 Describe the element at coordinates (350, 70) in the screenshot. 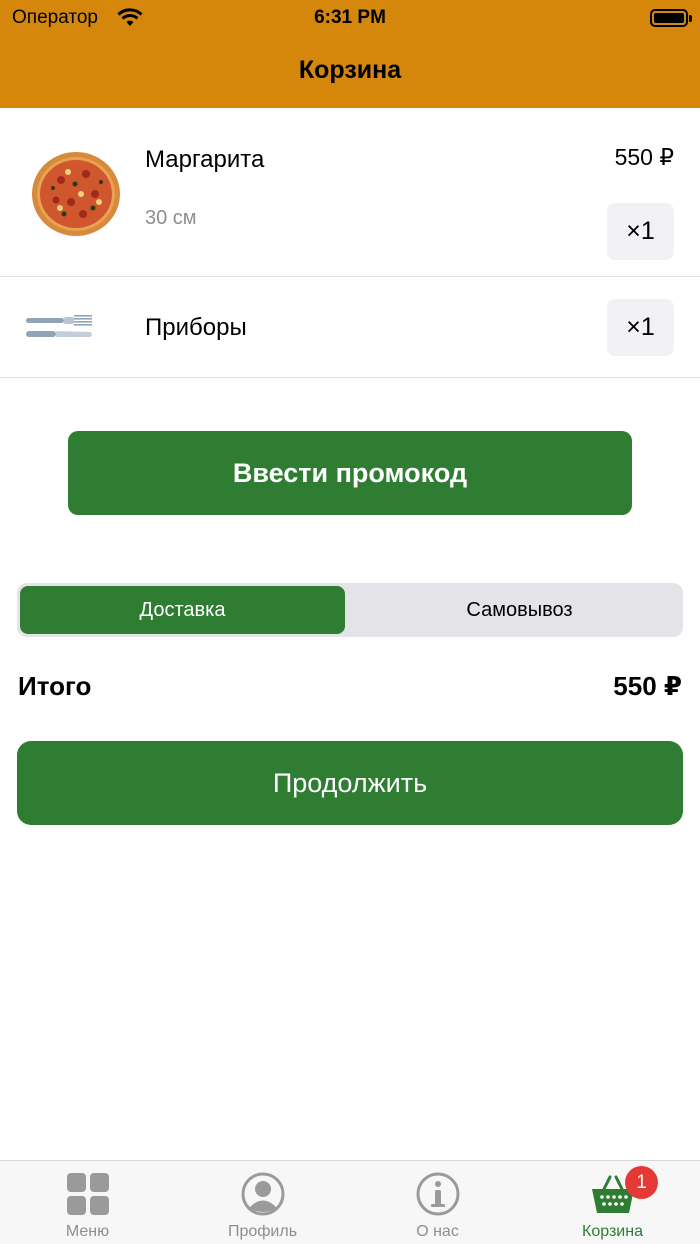

I see `page-title: Корзина` at that location.